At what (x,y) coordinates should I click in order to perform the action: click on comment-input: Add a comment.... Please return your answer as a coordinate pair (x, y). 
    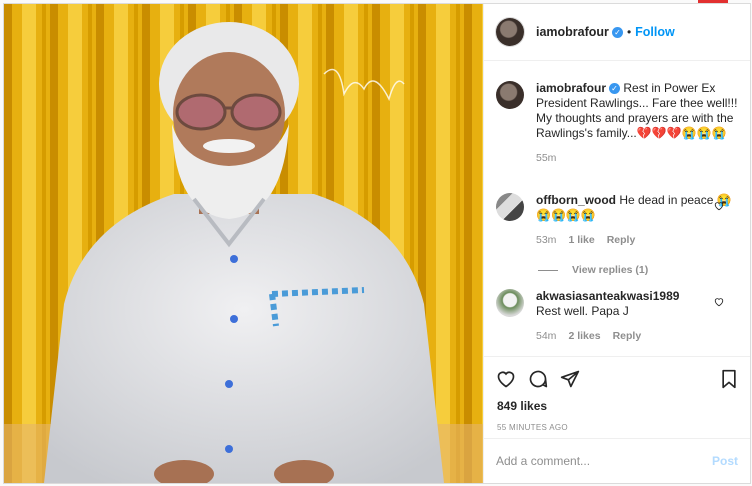
    Looking at the image, I should click on (604, 461).